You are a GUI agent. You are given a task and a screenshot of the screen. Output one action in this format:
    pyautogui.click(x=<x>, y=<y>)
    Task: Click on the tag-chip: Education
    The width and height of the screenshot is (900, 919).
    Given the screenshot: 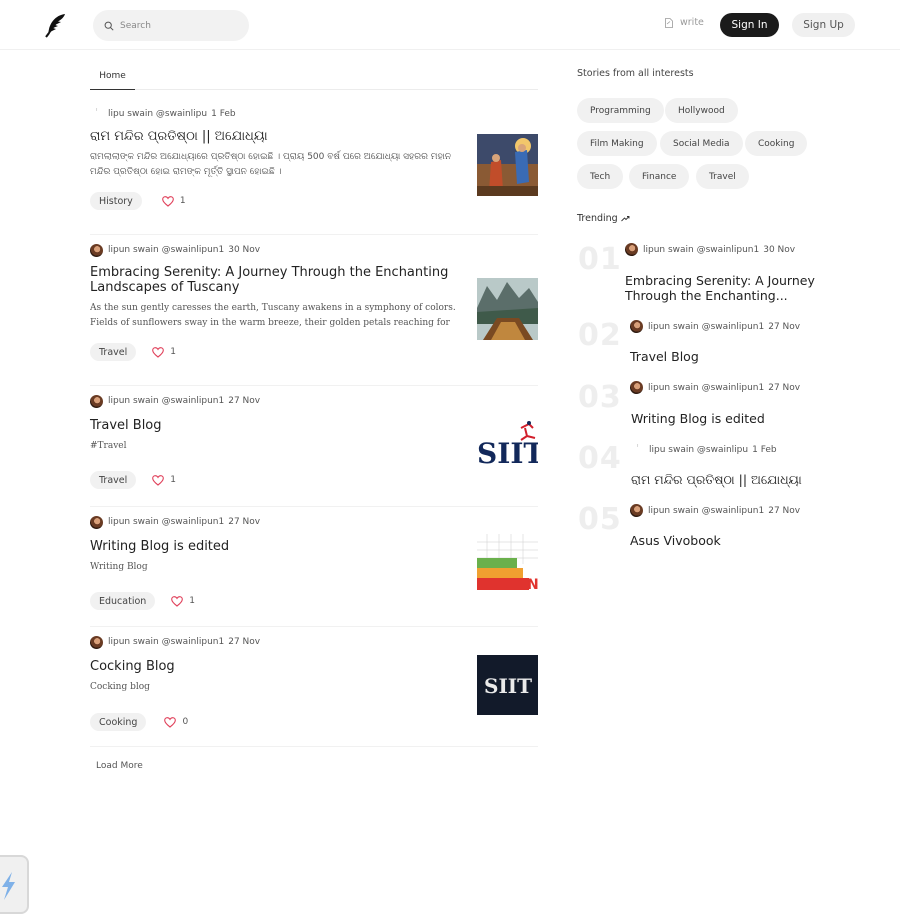 What is the action you would take?
    pyautogui.click(x=123, y=601)
    